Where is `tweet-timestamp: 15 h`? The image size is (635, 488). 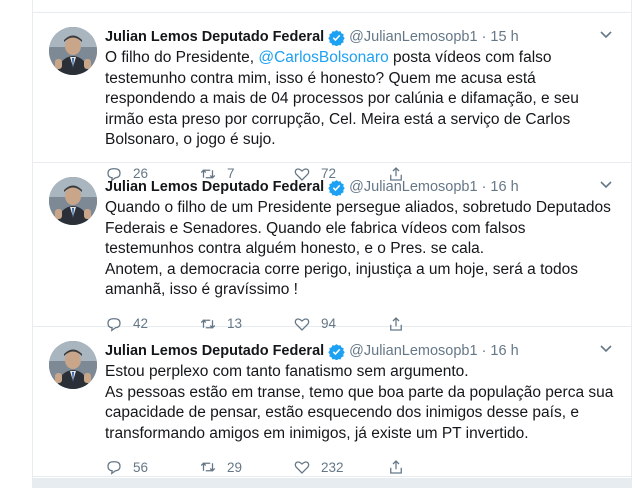
tweet-timestamp: 15 h is located at coordinates (504, 37).